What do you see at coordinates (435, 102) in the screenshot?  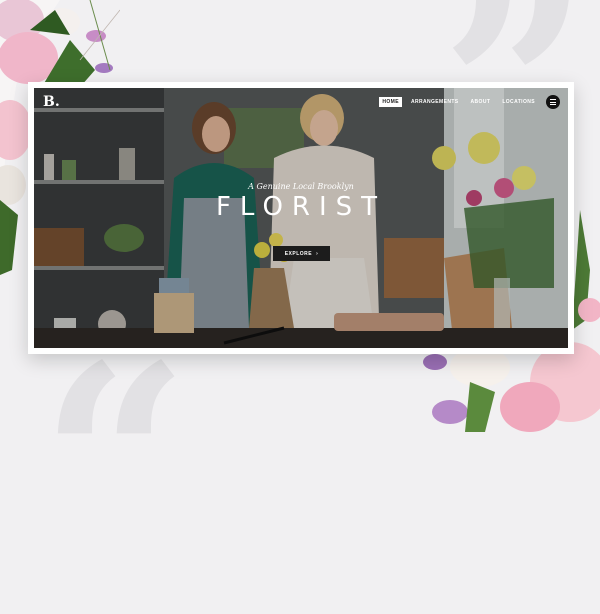 I see `nav-item-arrangements: ARRANGEMENTS` at bounding box center [435, 102].